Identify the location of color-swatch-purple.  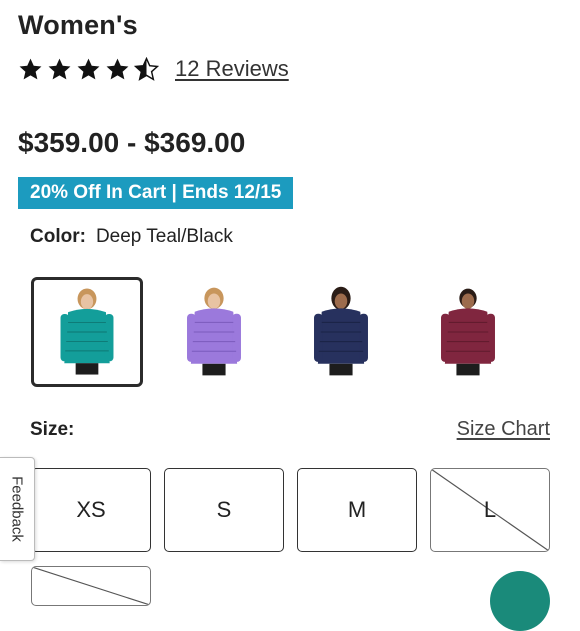
(214, 332).